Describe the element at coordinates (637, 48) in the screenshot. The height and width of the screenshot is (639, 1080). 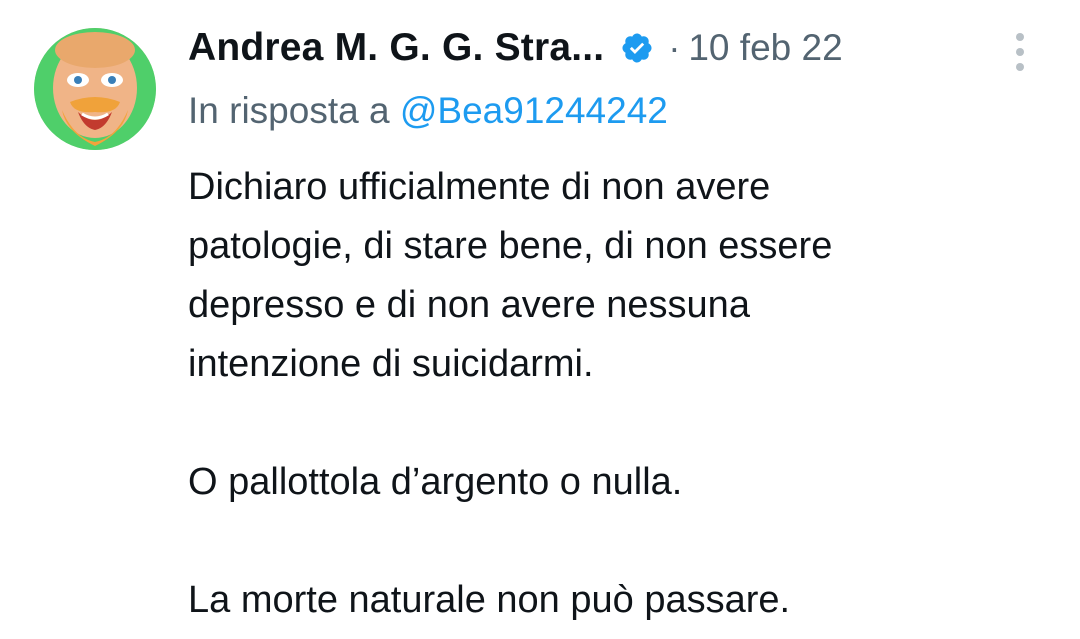
I see `verified-badge-icon` at that location.